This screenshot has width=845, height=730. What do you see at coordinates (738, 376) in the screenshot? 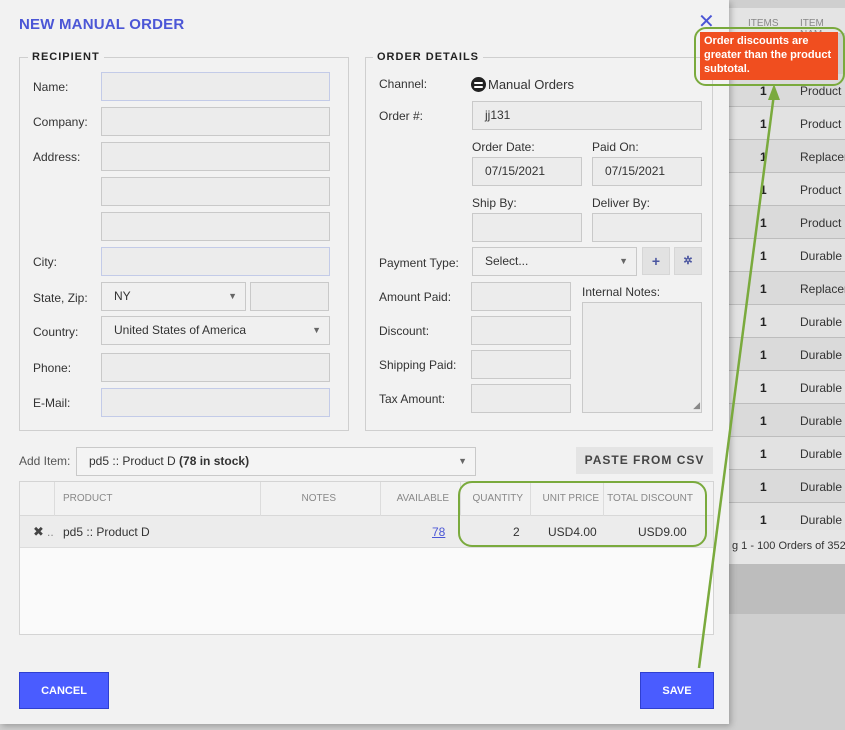
I see `annotation-arrow` at bounding box center [738, 376].